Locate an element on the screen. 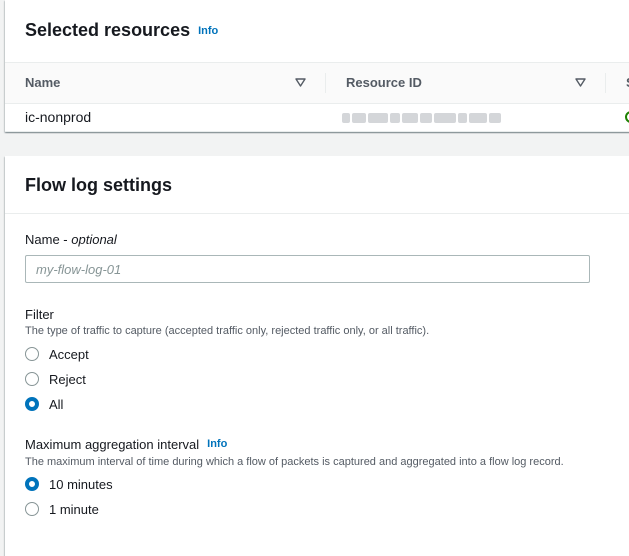  aggregation-option-10-minutes: 10 minutes is located at coordinates (69, 484).